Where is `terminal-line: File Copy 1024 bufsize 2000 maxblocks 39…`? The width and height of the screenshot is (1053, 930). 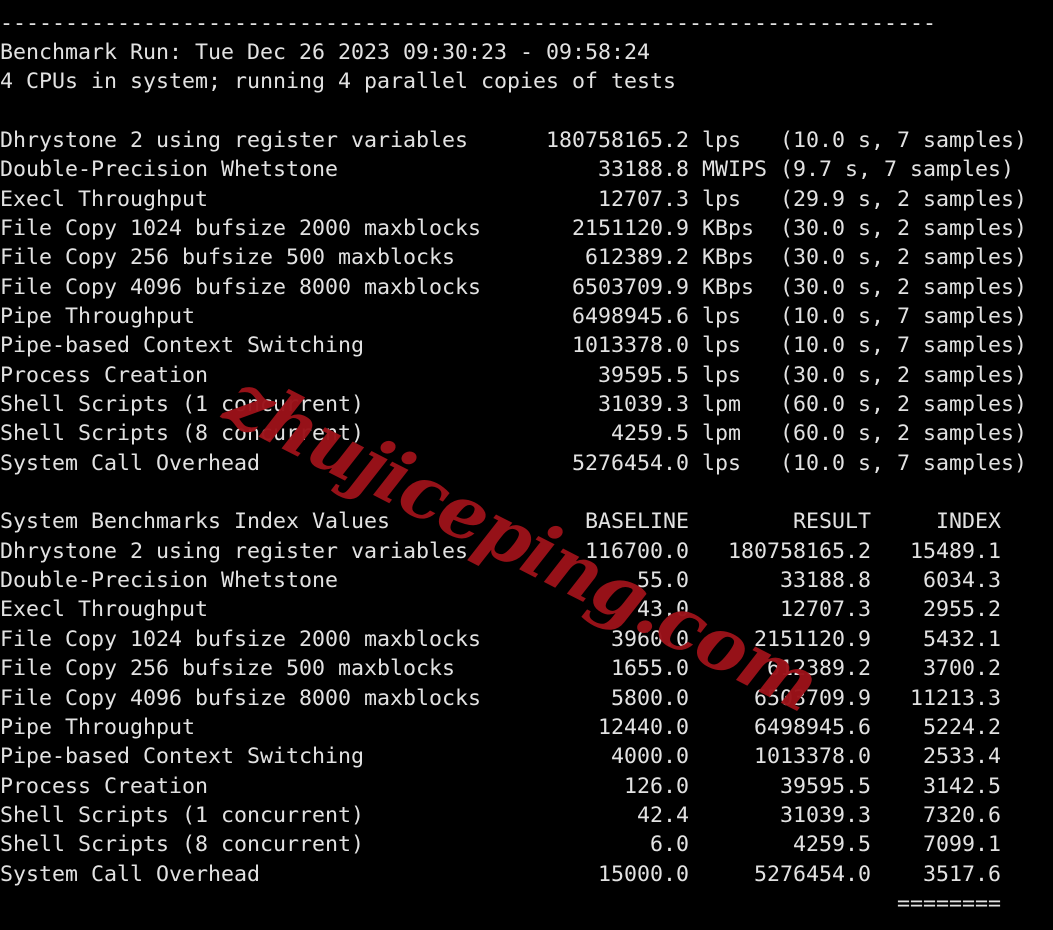 terminal-line: File Copy 1024 bufsize 2000 maxblocks 39… is located at coordinates (501, 639).